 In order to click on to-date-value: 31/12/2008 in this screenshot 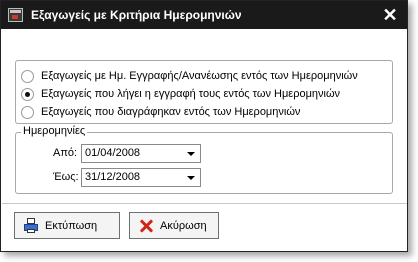, I will do `click(113, 177)`.